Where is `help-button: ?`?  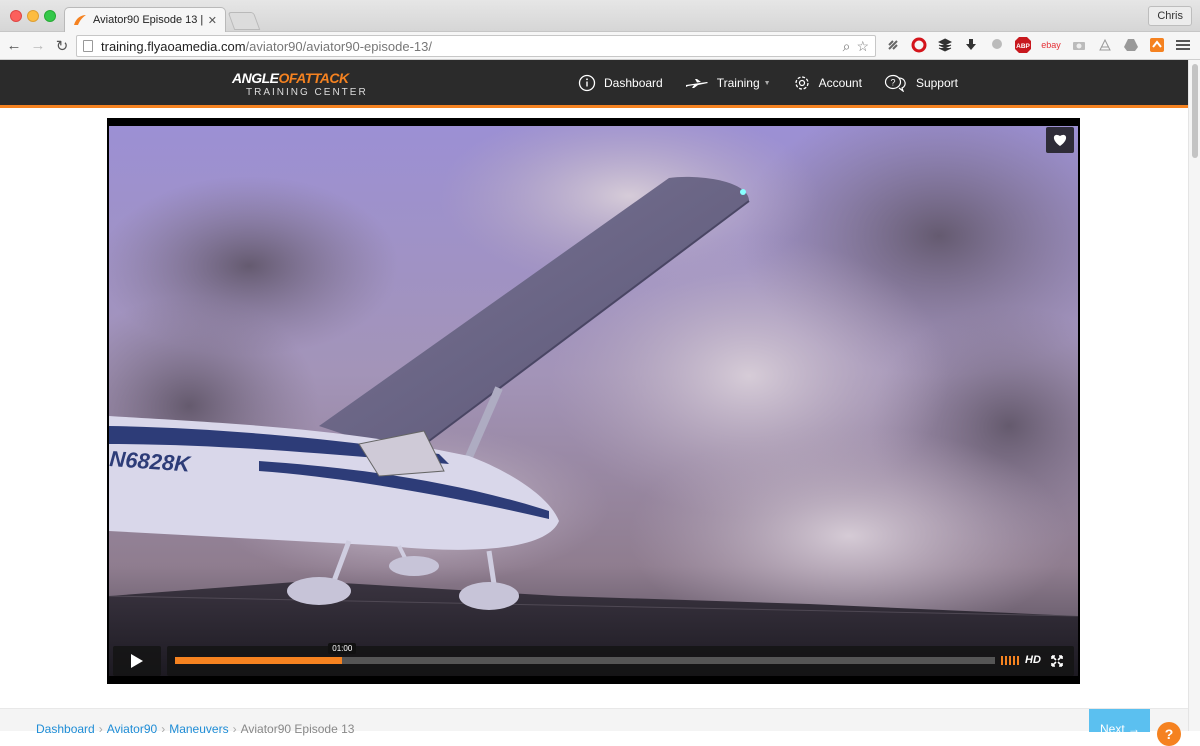 help-button: ? is located at coordinates (1169, 734).